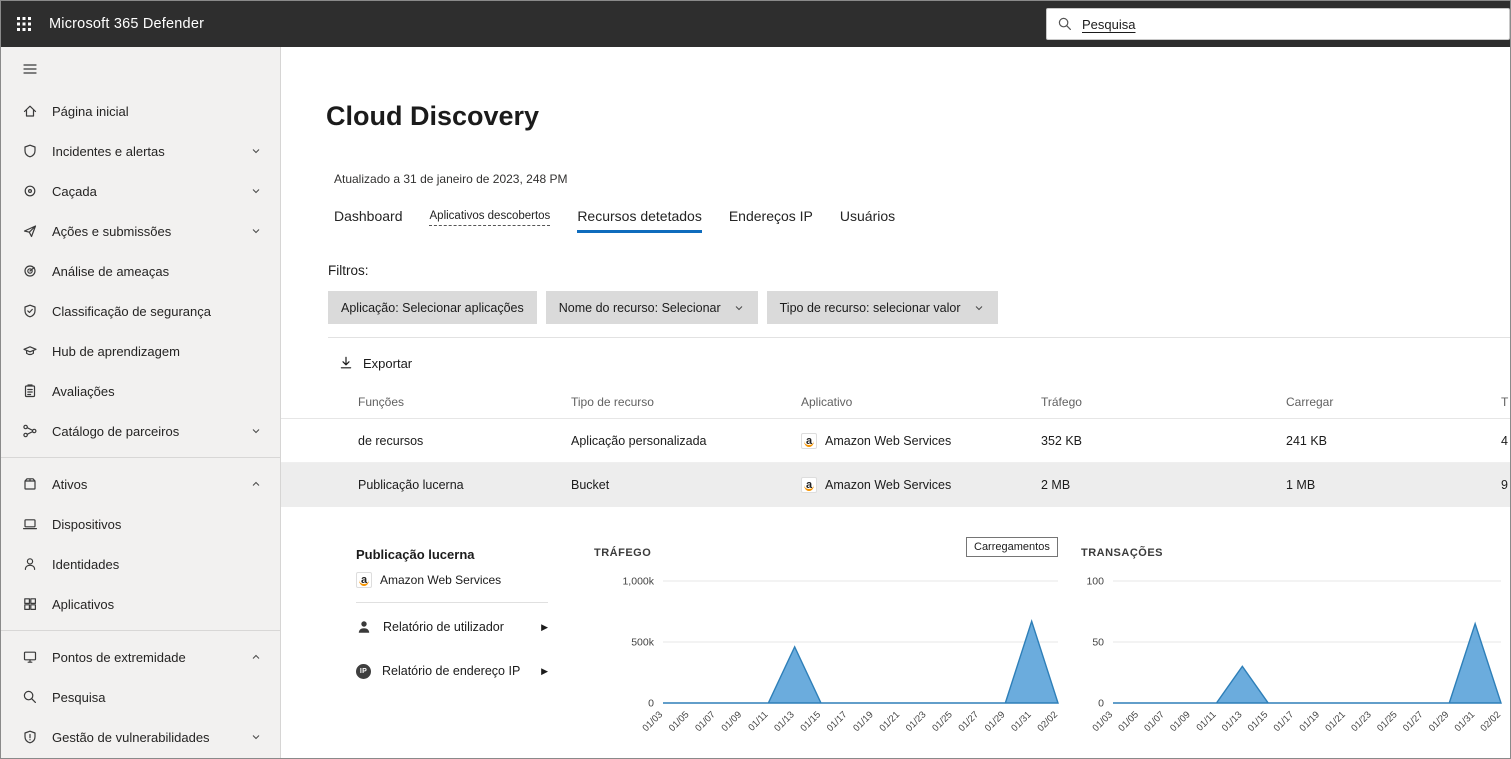  Describe the element at coordinates (140, 151) in the screenshot. I see `sidebar-item-incidents-alerts: Incidentes e alertas` at that location.